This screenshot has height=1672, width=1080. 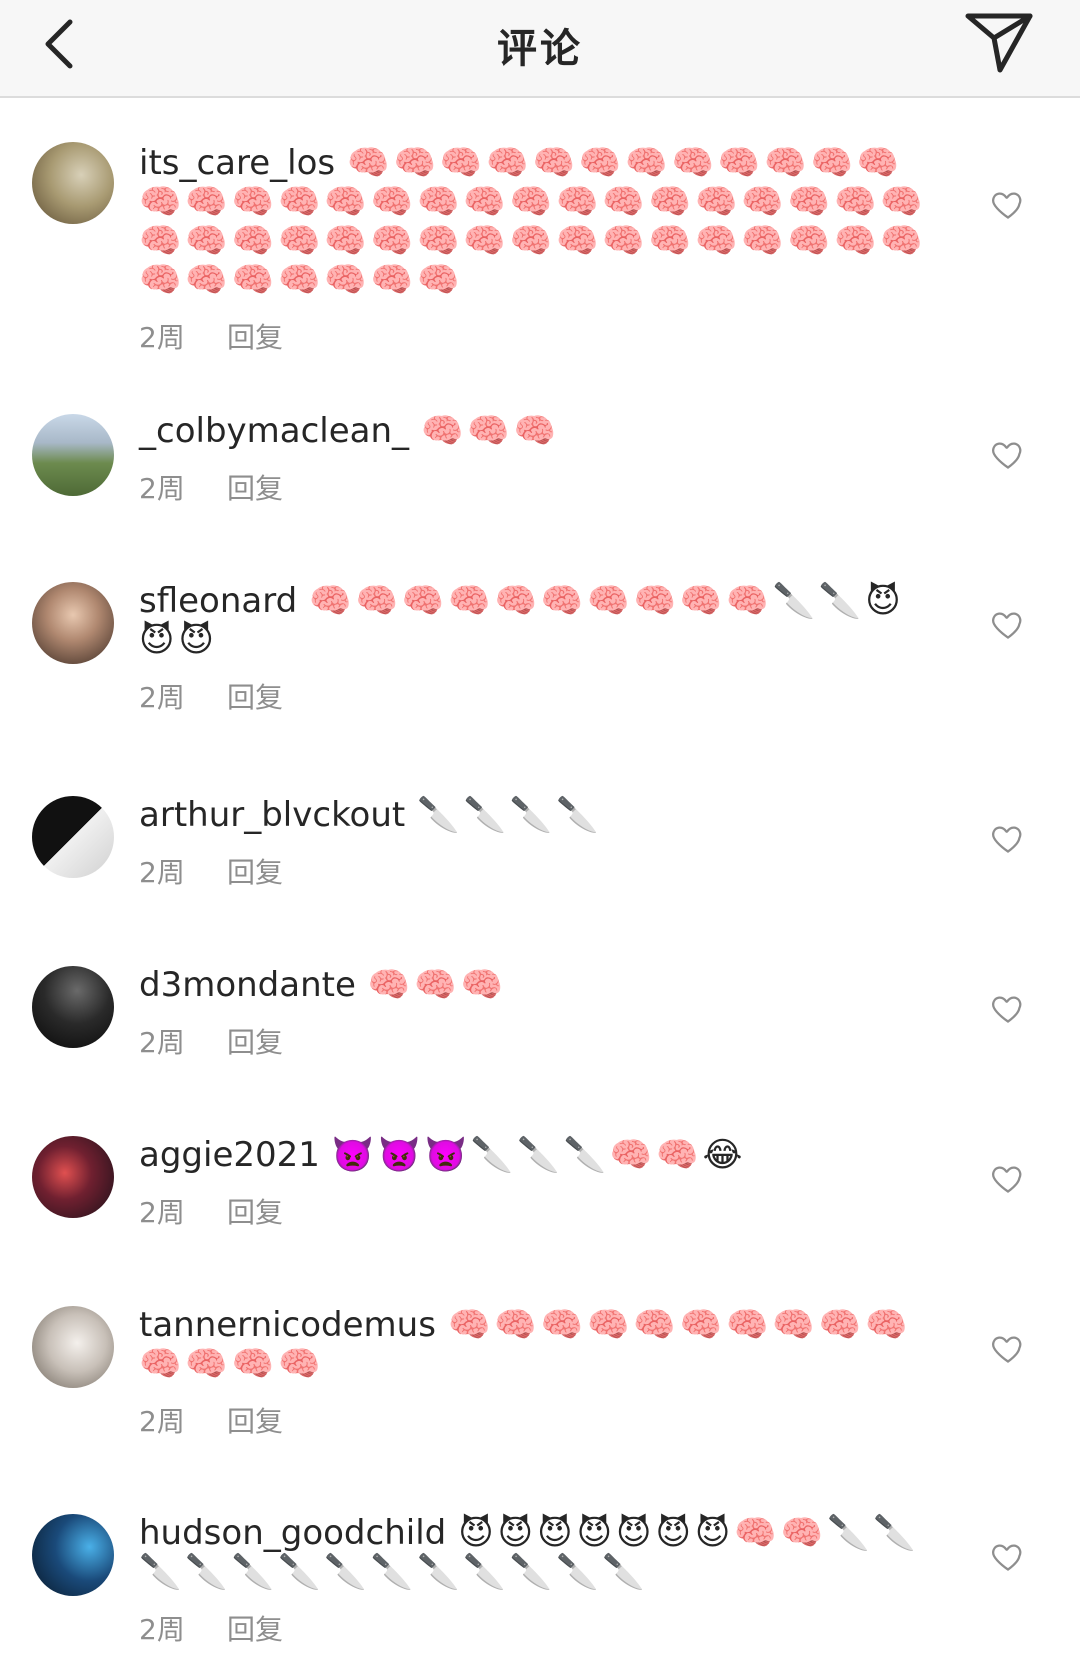 What do you see at coordinates (218, 601) in the screenshot?
I see `username-link: sfleonard` at bounding box center [218, 601].